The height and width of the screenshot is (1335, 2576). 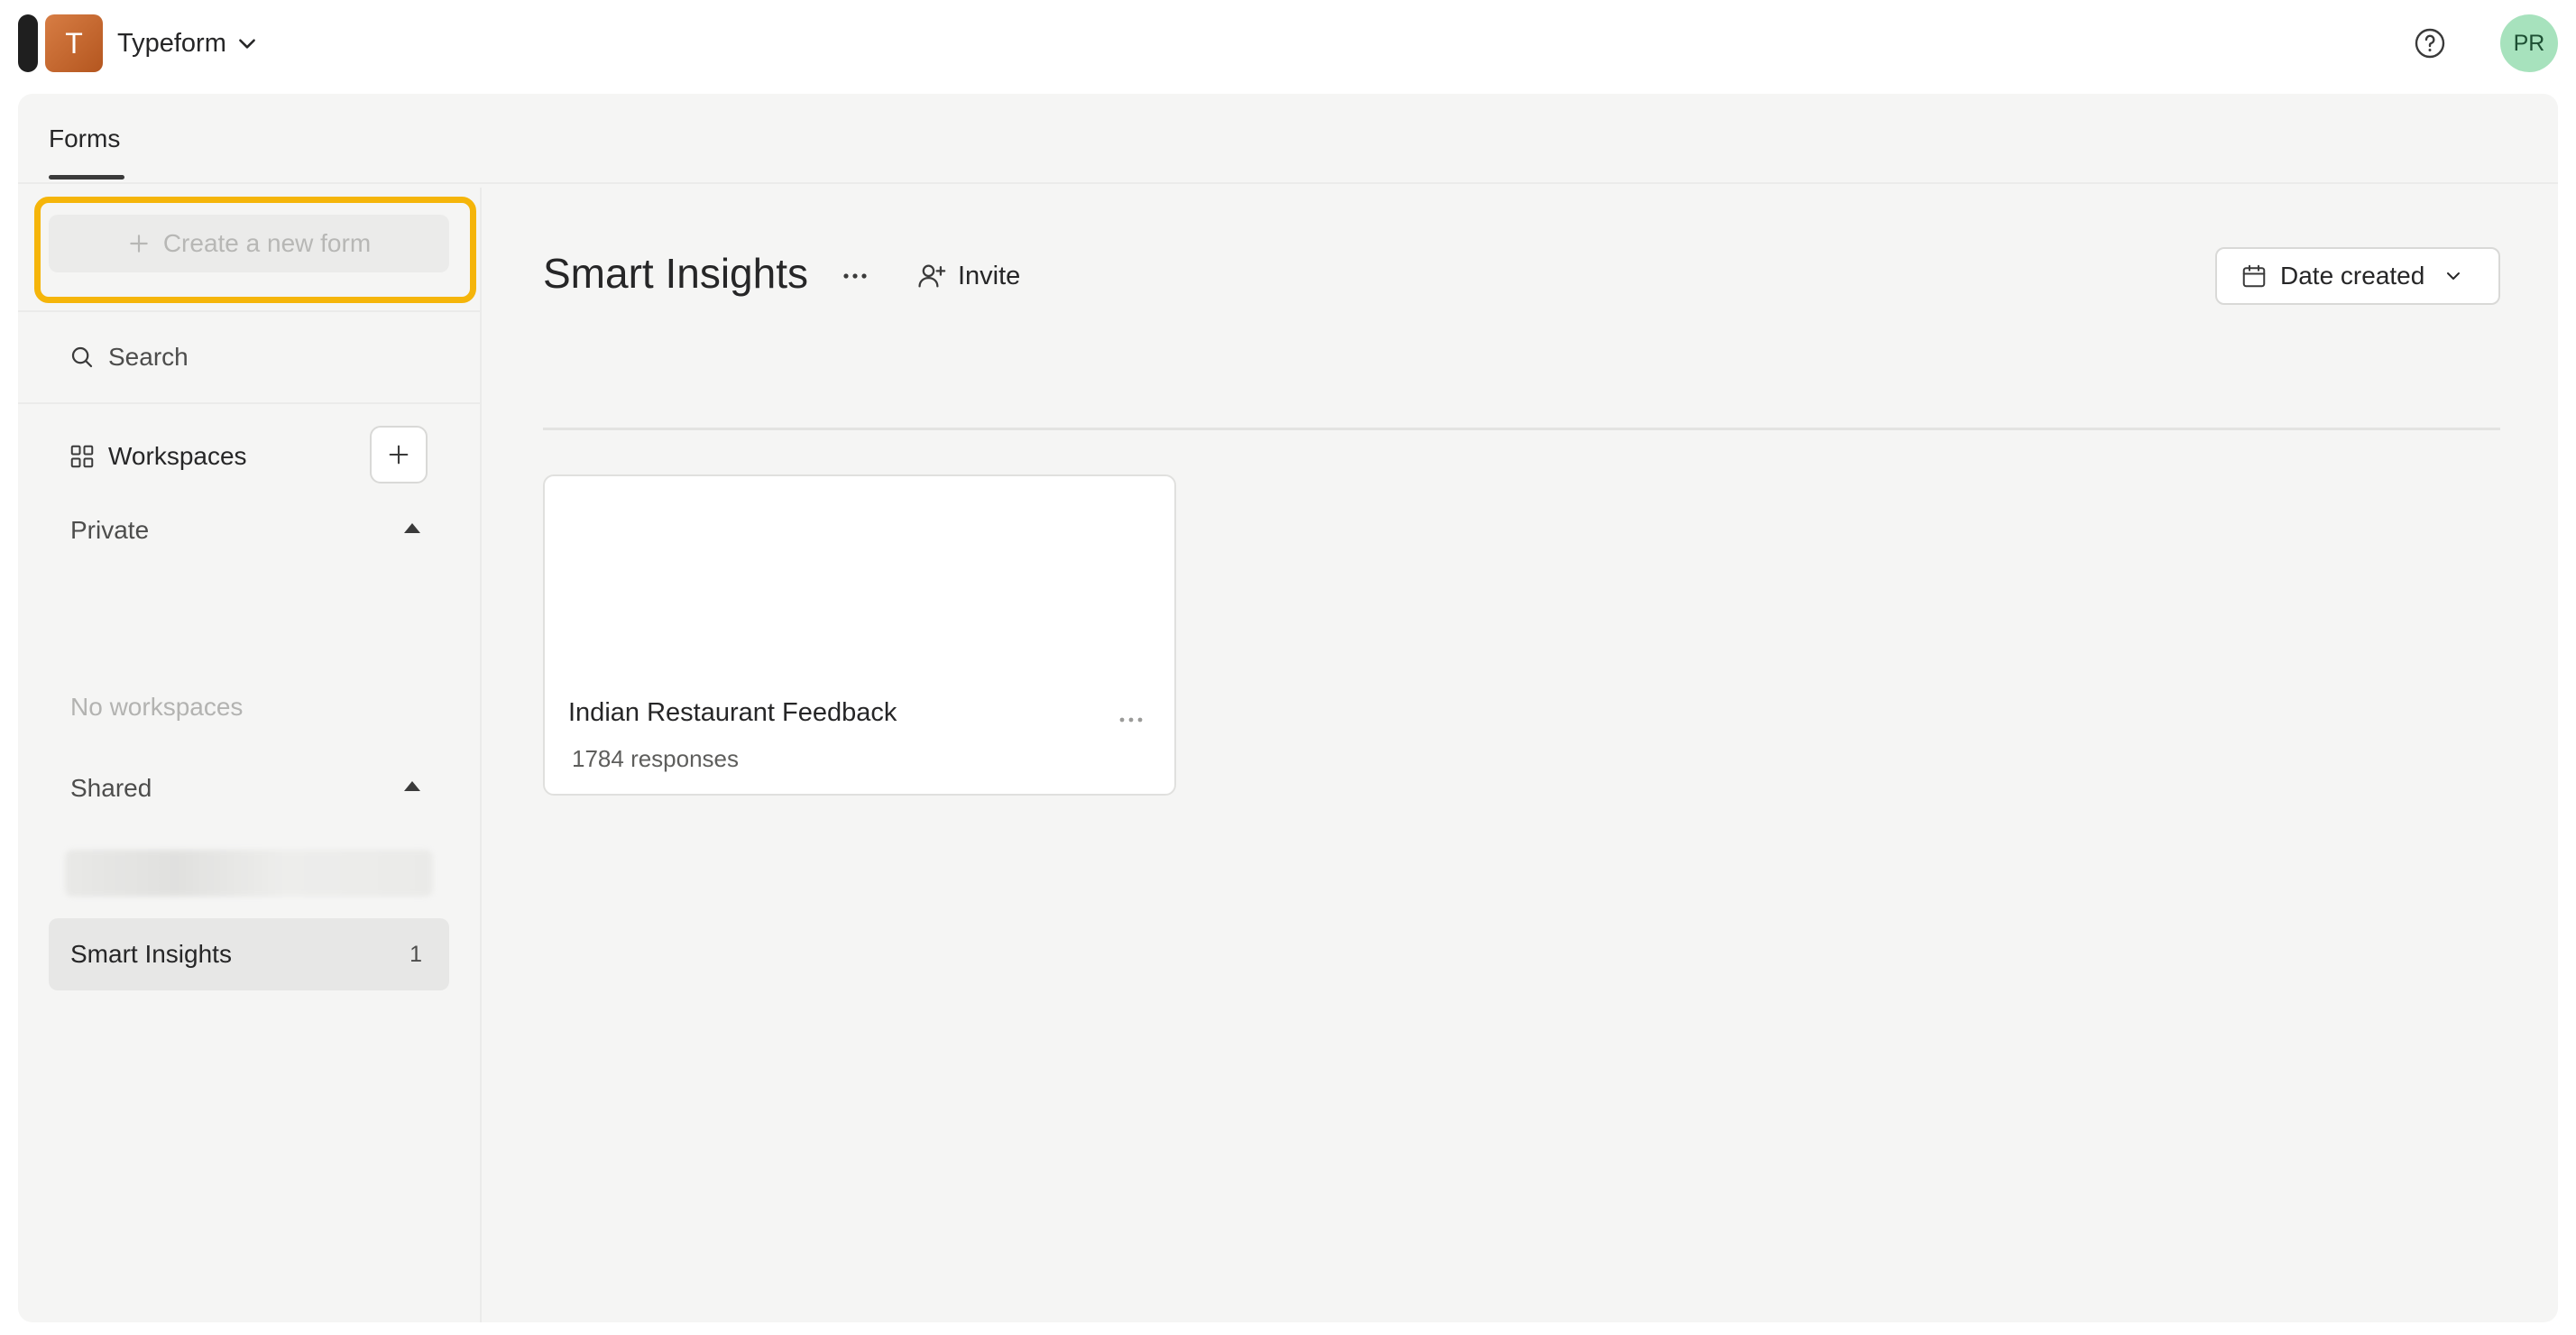 I want to click on invite-button: Invite, so click(x=968, y=276).